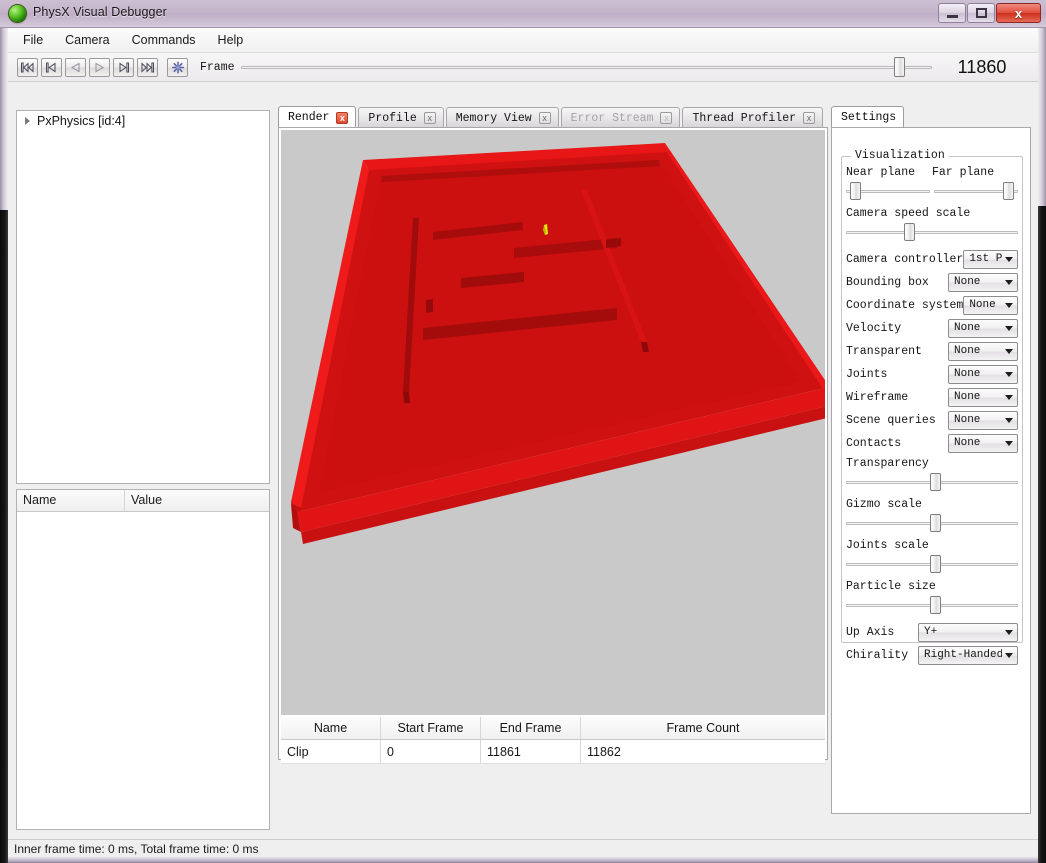 The image size is (1046, 863). What do you see at coordinates (990, 259) in the screenshot?
I see `camera-controller-select: 1st Pers` at bounding box center [990, 259].